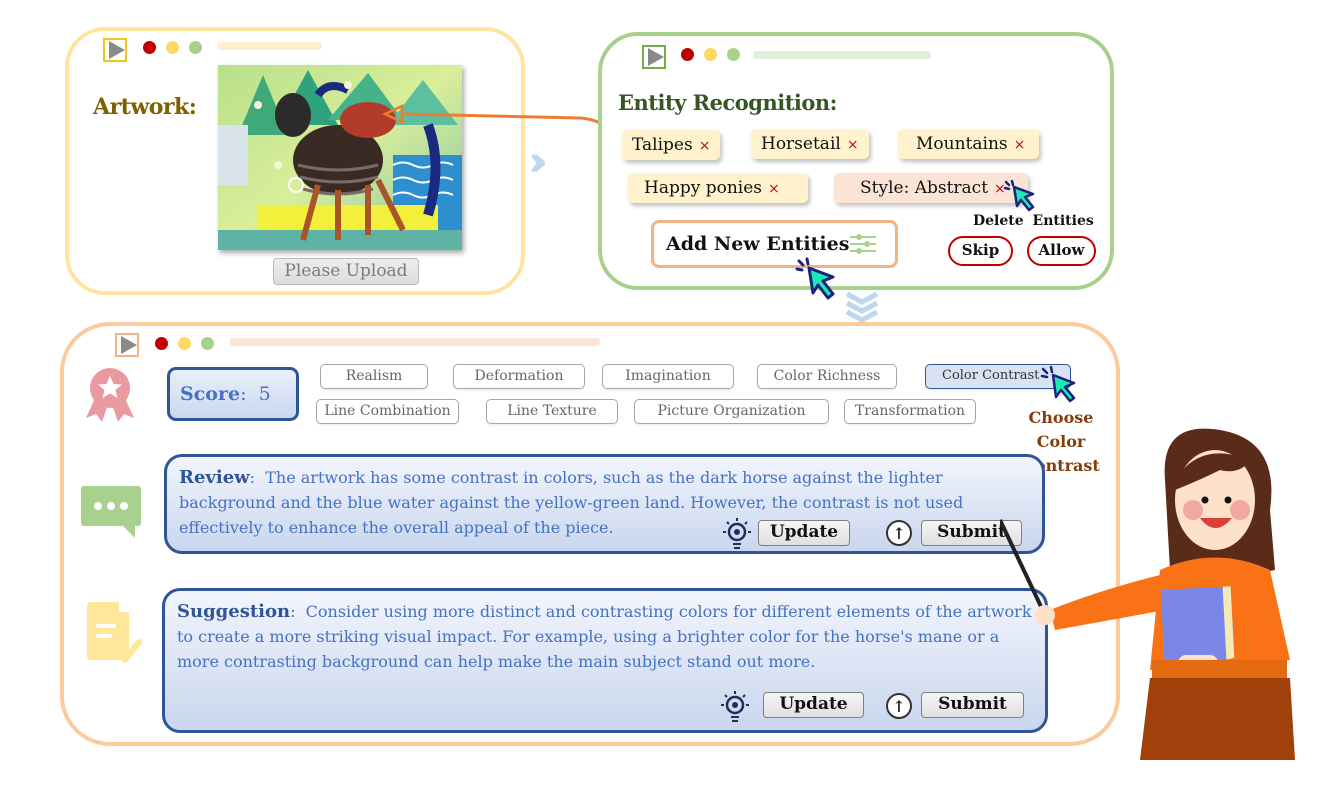 Image resolution: width=1318 pixels, height=788 pixels. Describe the element at coordinates (703, 188) in the screenshot. I see `entity-name: Happy ponies` at that location.